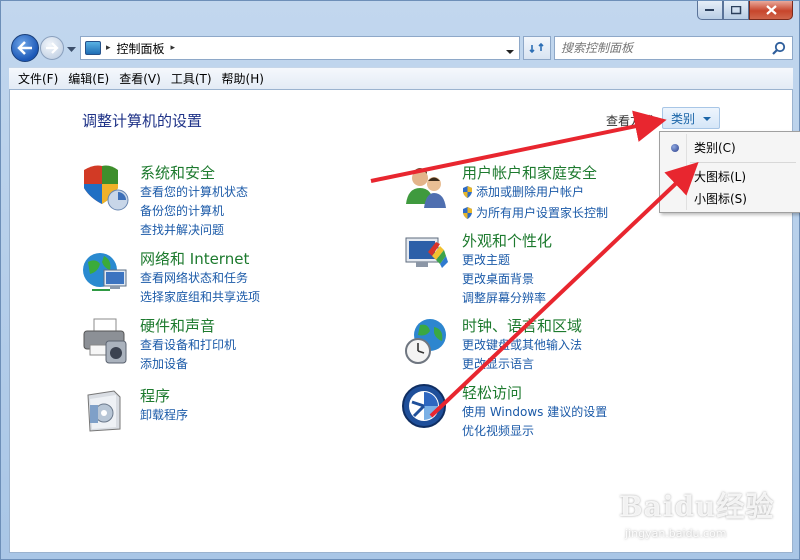 The width and height of the screenshot is (800, 560). Describe the element at coordinates (88, 78) in the screenshot. I see `menu-edit: 编辑(E)` at that location.